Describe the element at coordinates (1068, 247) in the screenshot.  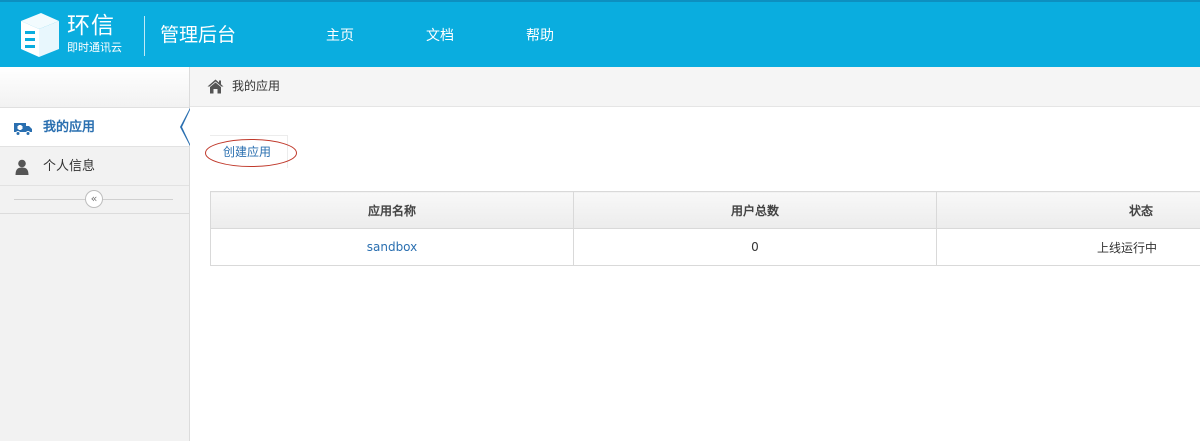
I see `app-status: 上线运行中` at that location.